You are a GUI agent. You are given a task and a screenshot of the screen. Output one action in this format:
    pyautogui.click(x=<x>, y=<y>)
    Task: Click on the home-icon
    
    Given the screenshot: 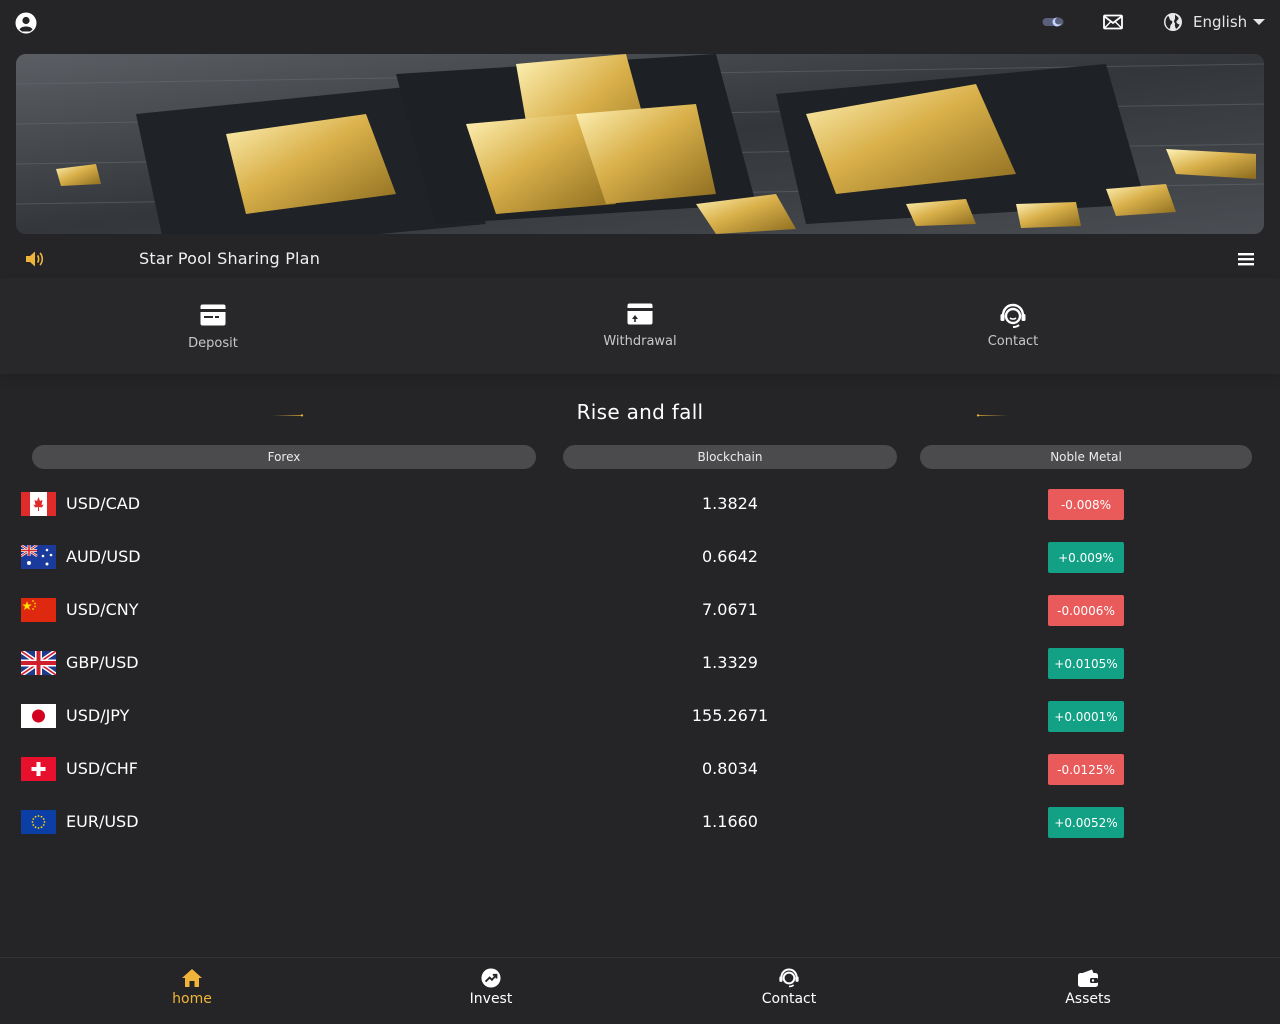 What is the action you would take?
    pyautogui.click(x=192, y=978)
    